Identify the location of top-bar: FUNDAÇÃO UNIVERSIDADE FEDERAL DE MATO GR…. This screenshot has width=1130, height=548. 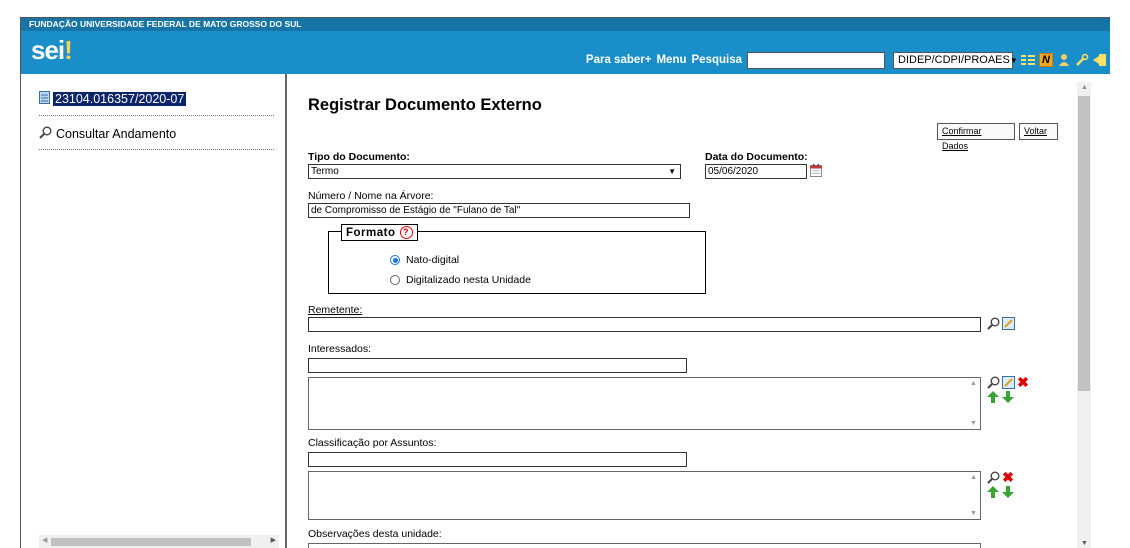
(565, 46).